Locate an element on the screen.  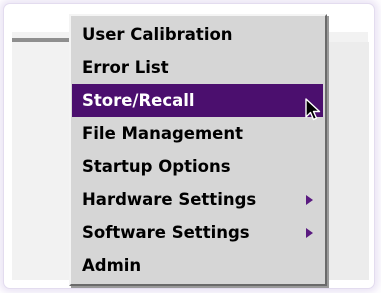
menu-item-startup-options: Startup Options is located at coordinates (198, 166).